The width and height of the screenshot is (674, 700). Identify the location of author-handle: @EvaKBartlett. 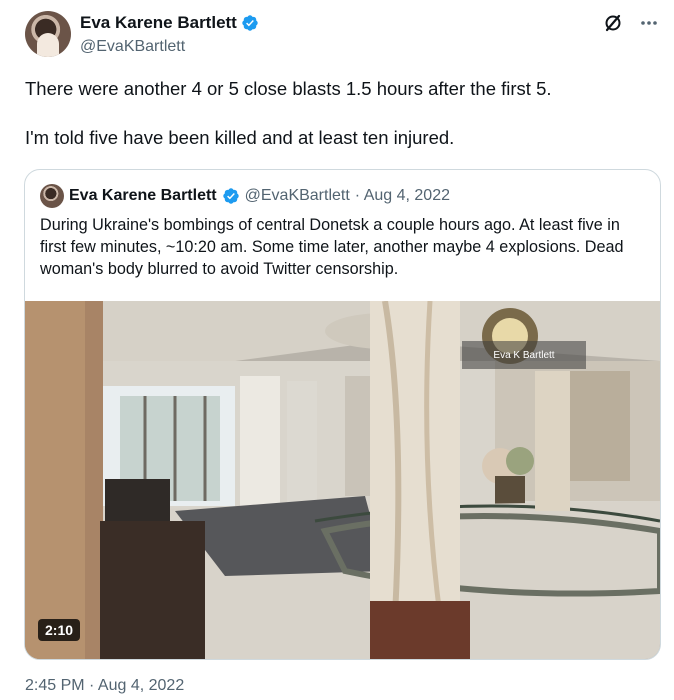
(132, 47).